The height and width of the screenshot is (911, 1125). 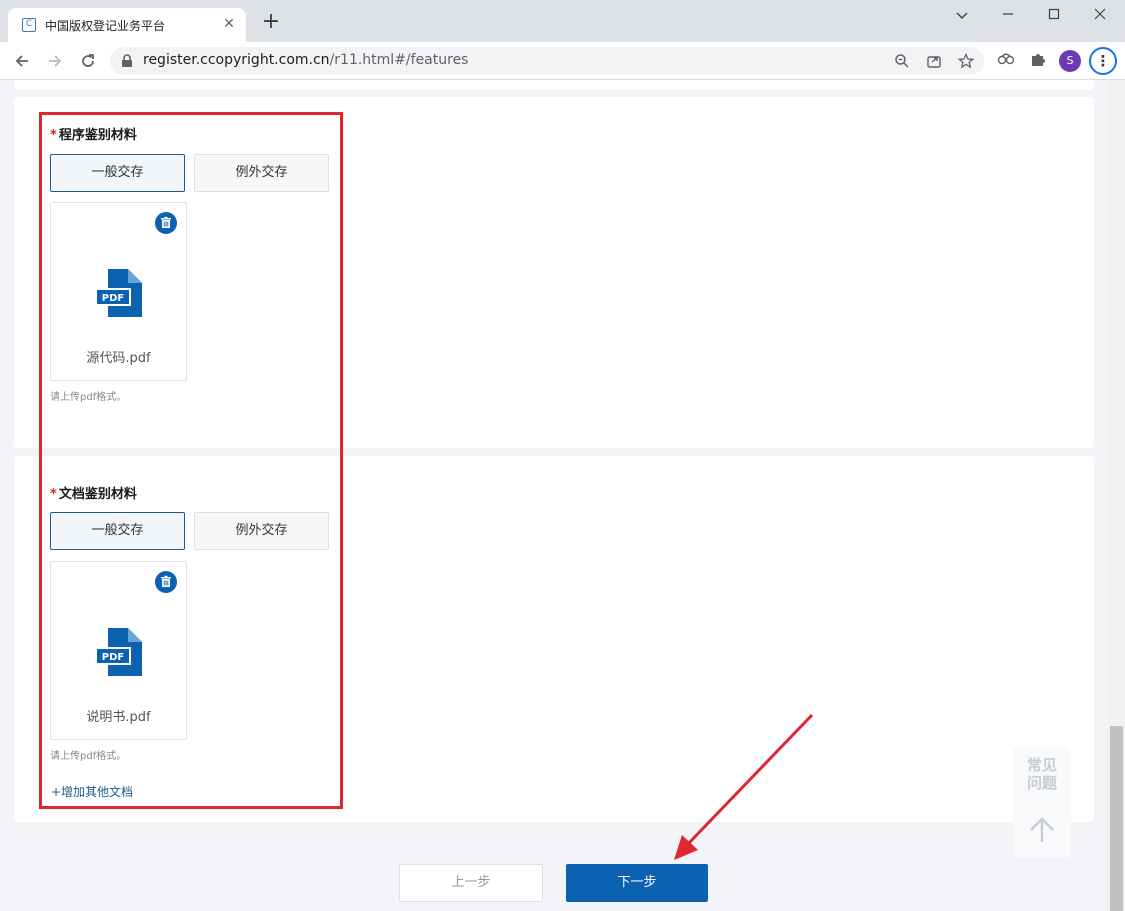 I want to click on profile-avatar: S, so click(x=1070, y=61).